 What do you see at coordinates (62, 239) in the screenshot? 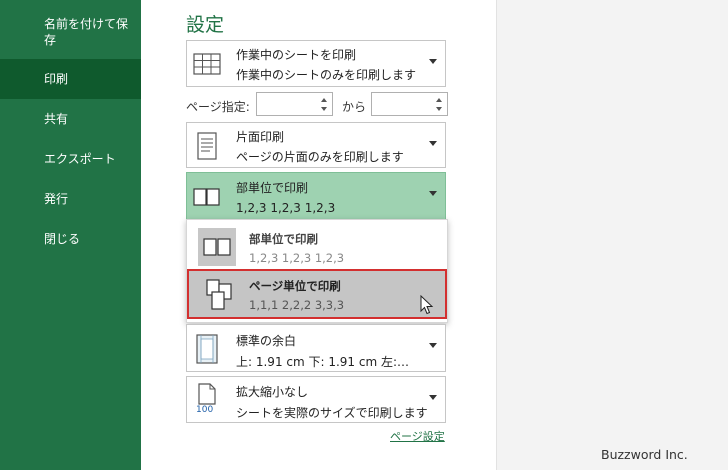
I see `sidebar-item-label: 閉じる` at bounding box center [62, 239].